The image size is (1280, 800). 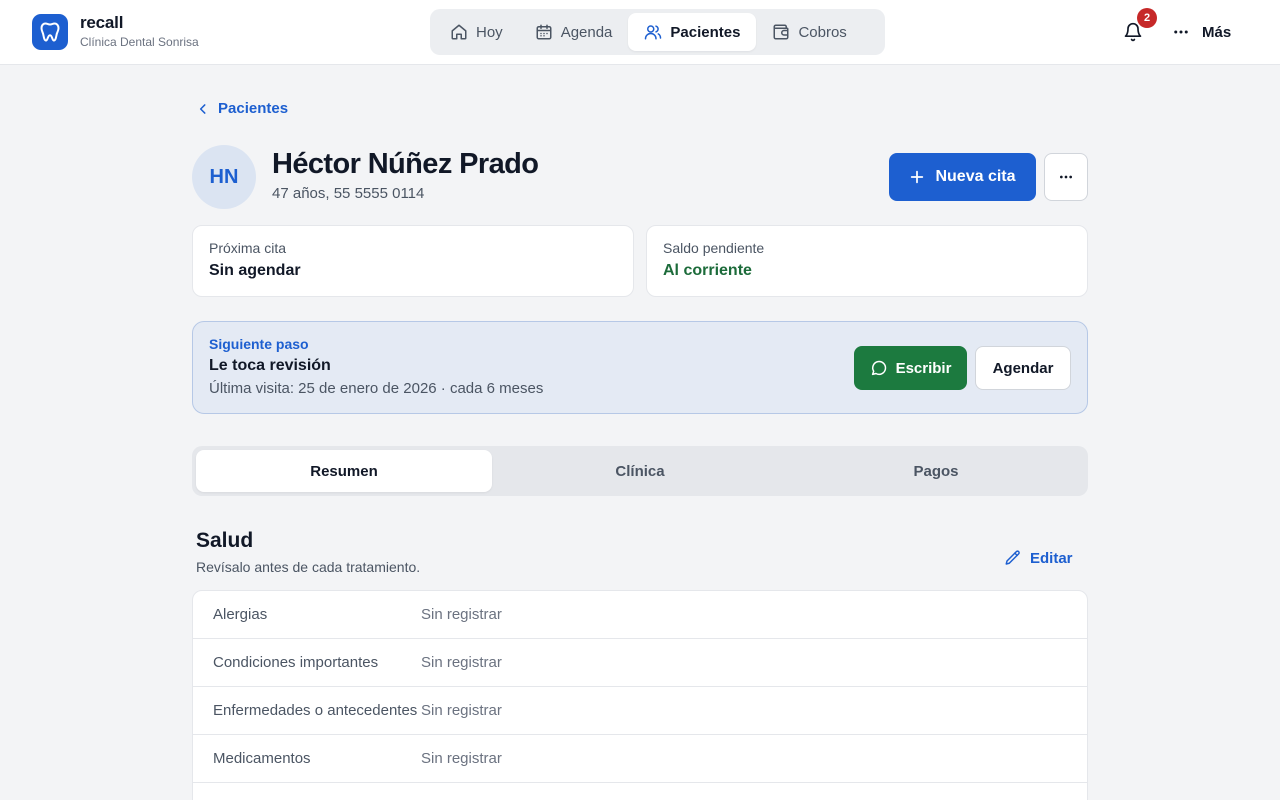 What do you see at coordinates (240, 614) in the screenshot?
I see `health-row-label: Alergias` at bounding box center [240, 614].